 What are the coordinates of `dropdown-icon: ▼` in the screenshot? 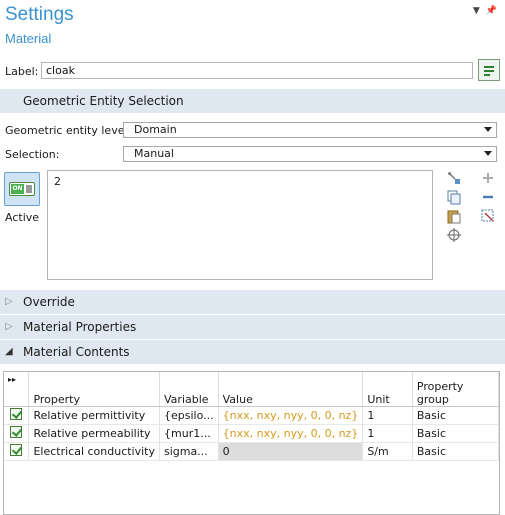 It's located at (476, 11).